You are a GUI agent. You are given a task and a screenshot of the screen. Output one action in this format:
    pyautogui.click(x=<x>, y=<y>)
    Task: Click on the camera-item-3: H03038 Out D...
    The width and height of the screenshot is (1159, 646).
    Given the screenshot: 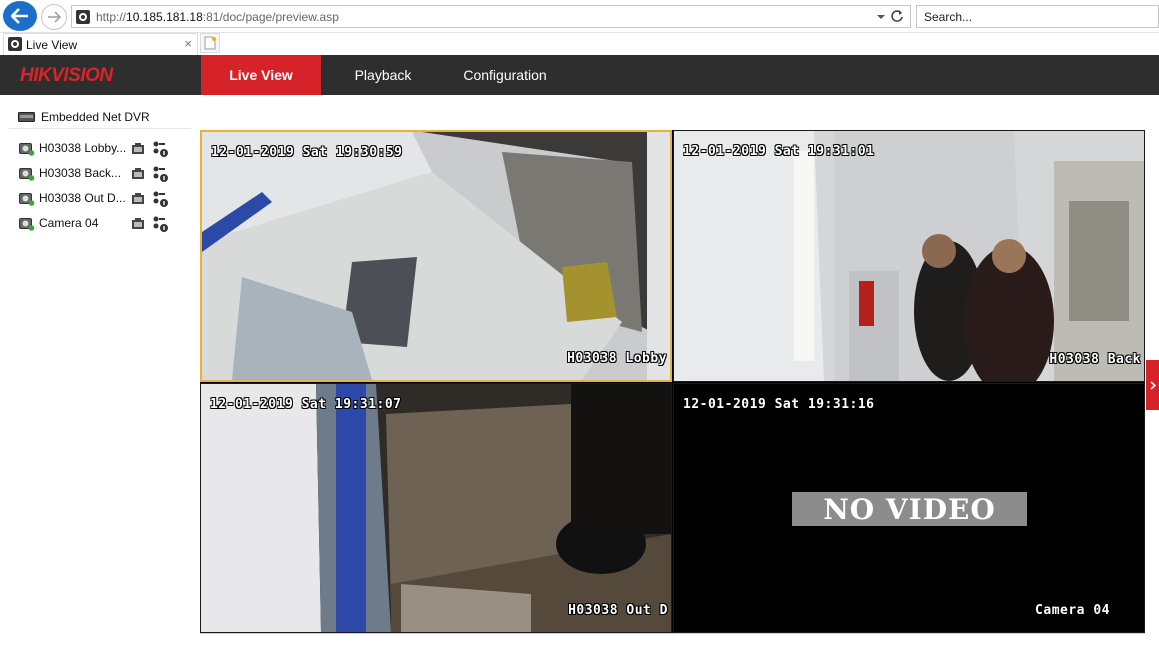 What is the action you would take?
    pyautogui.click(x=99, y=199)
    